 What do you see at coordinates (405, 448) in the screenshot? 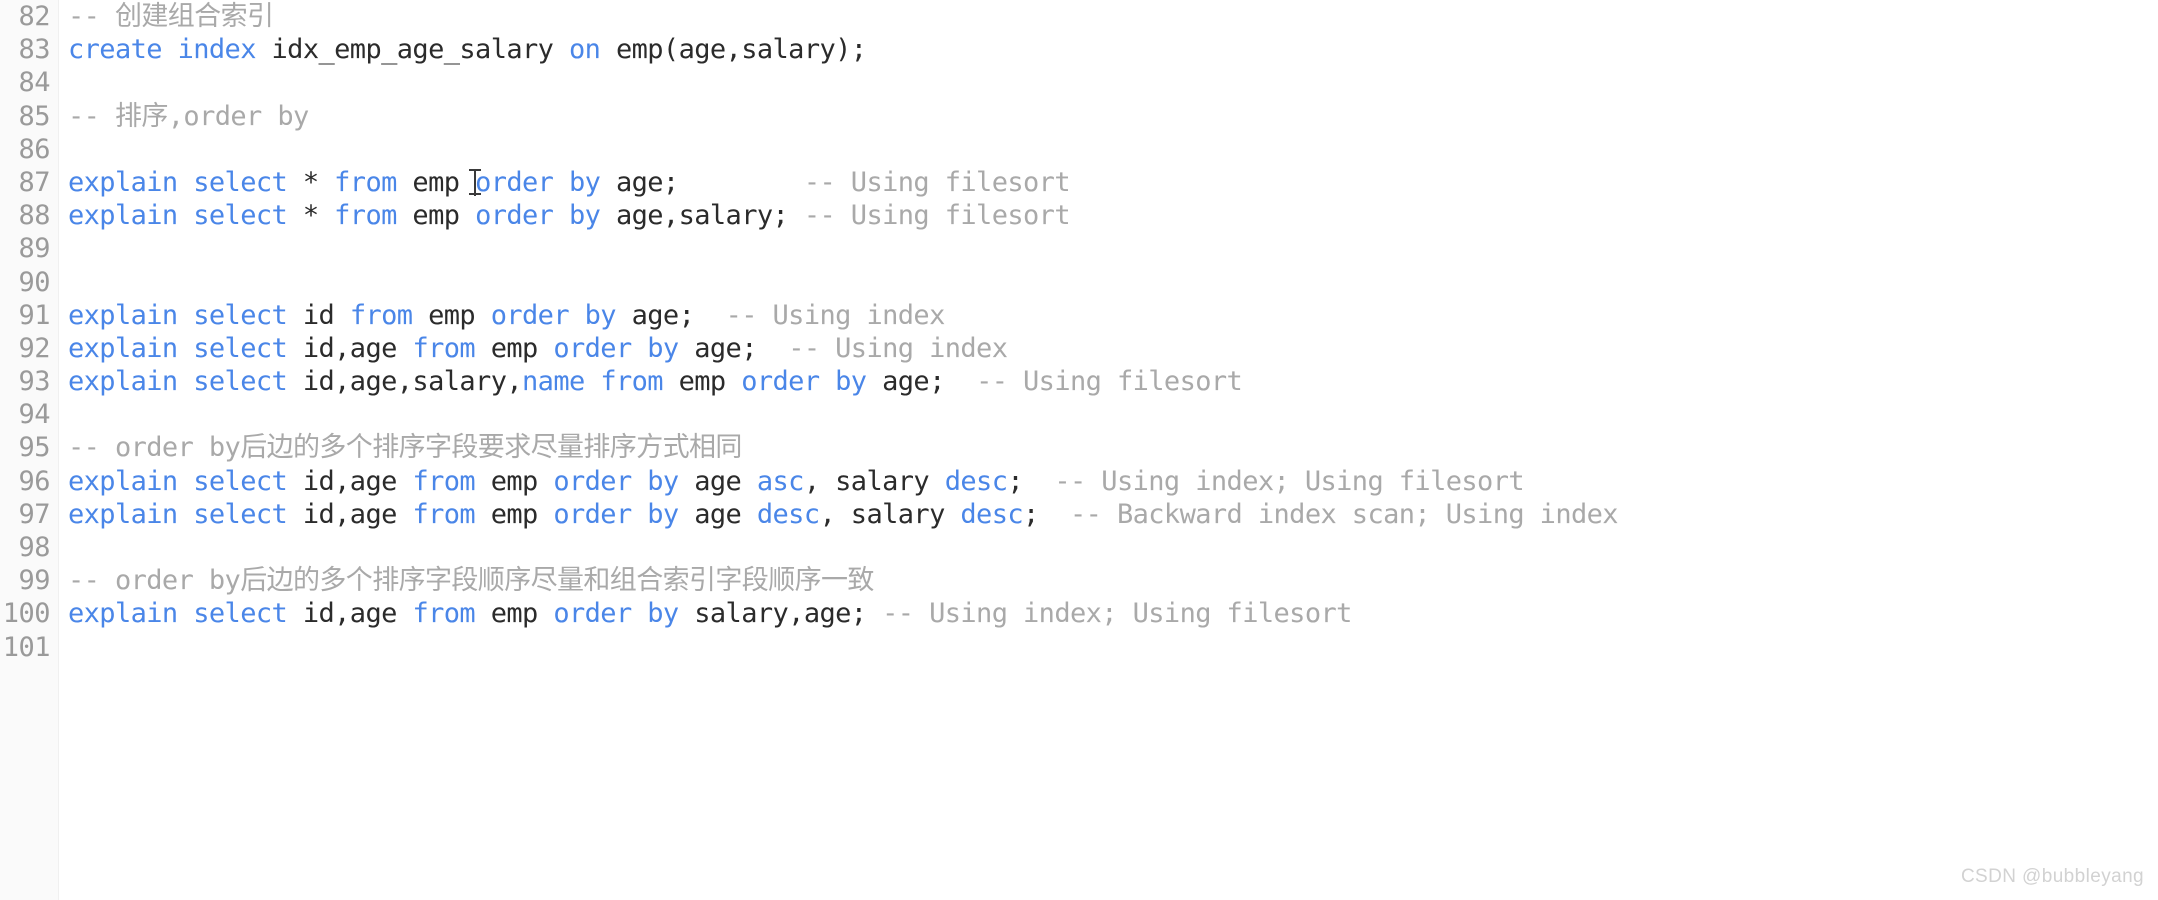
I see `code-token-cmt: -- order by后边的多个排序字段要求尽量排序方式相同` at bounding box center [405, 448].